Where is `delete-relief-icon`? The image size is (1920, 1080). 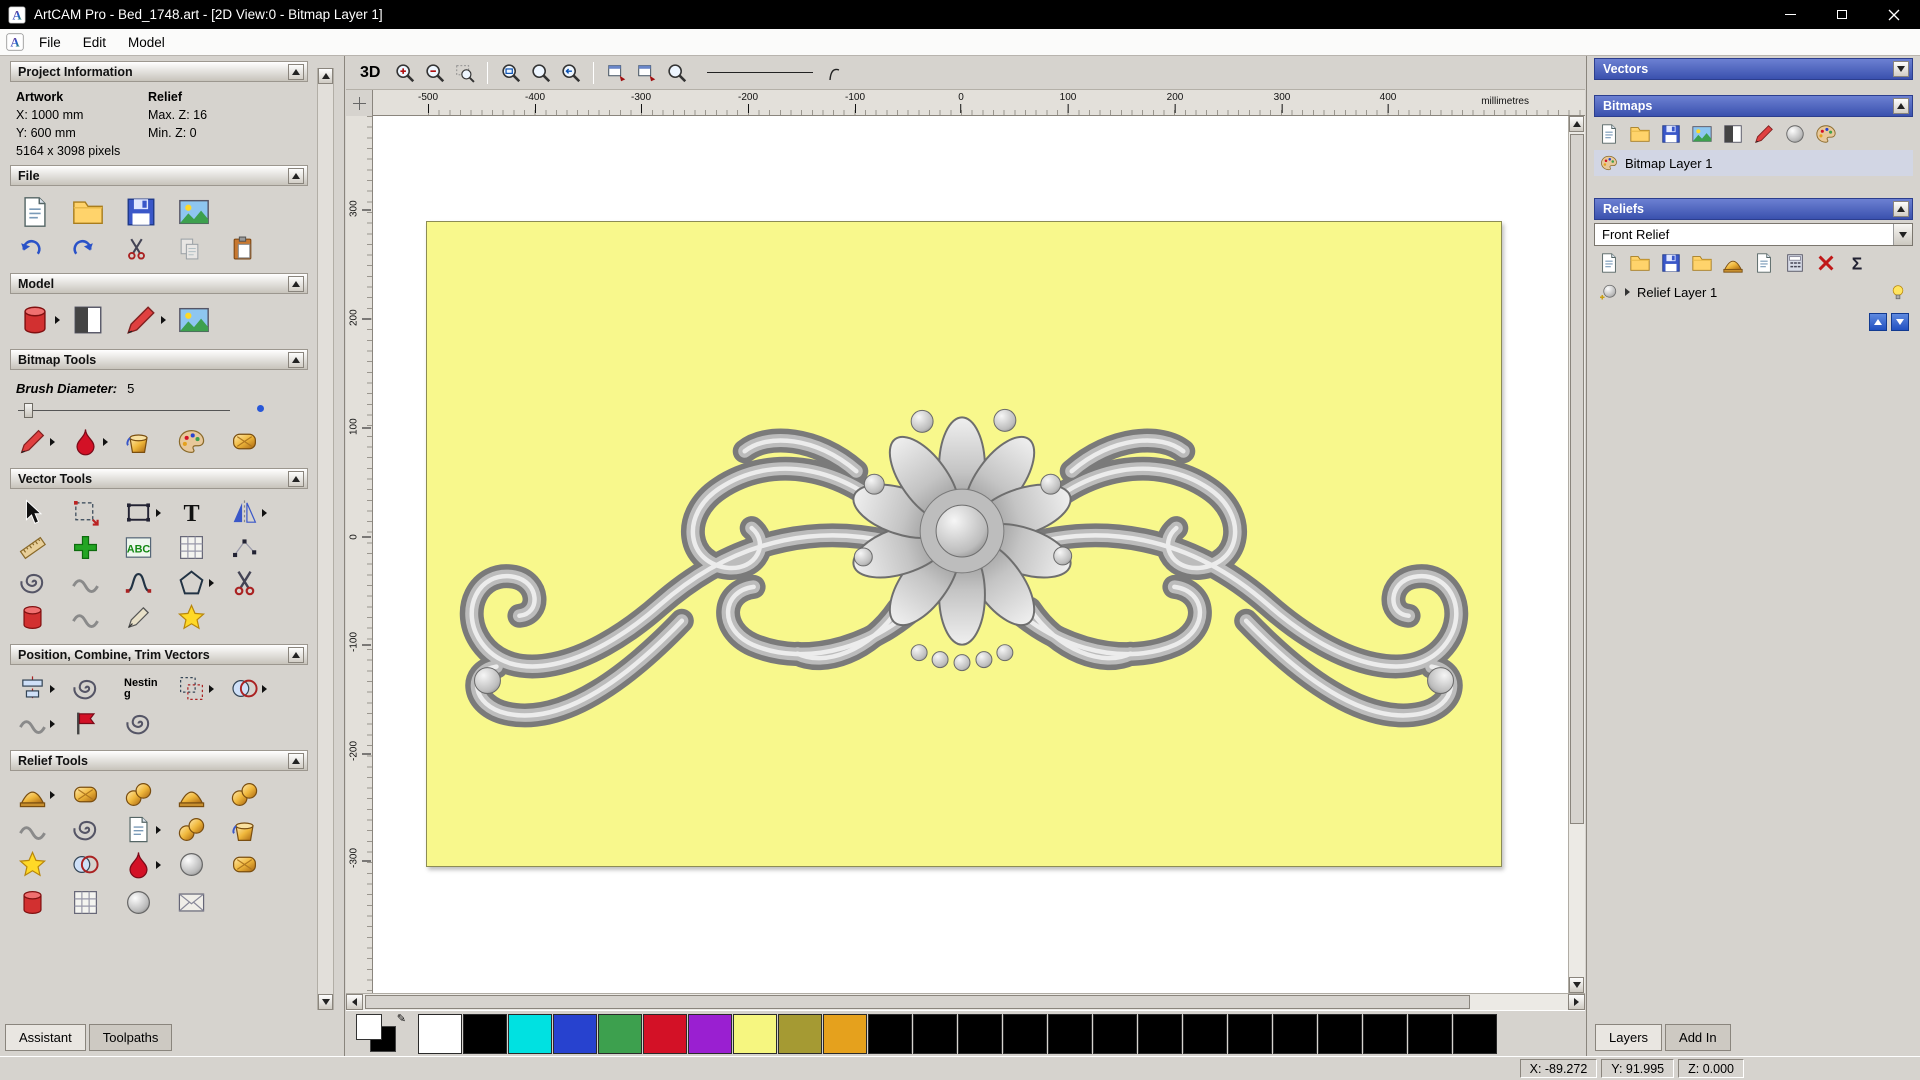 delete-relief-icon is located at coordinates (1733, 263).